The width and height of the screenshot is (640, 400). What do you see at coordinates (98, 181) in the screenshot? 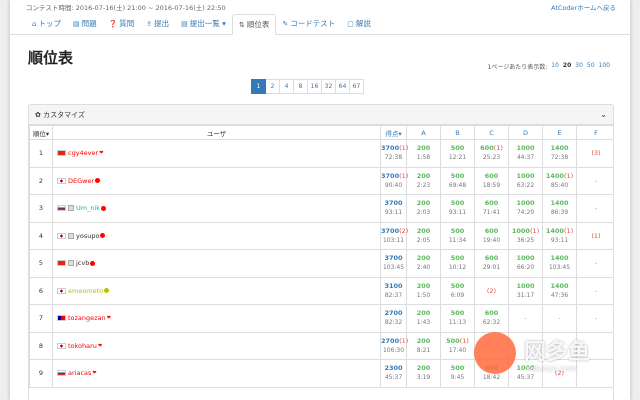
I see `red-dot-icon` at bounding box center [98, 181].